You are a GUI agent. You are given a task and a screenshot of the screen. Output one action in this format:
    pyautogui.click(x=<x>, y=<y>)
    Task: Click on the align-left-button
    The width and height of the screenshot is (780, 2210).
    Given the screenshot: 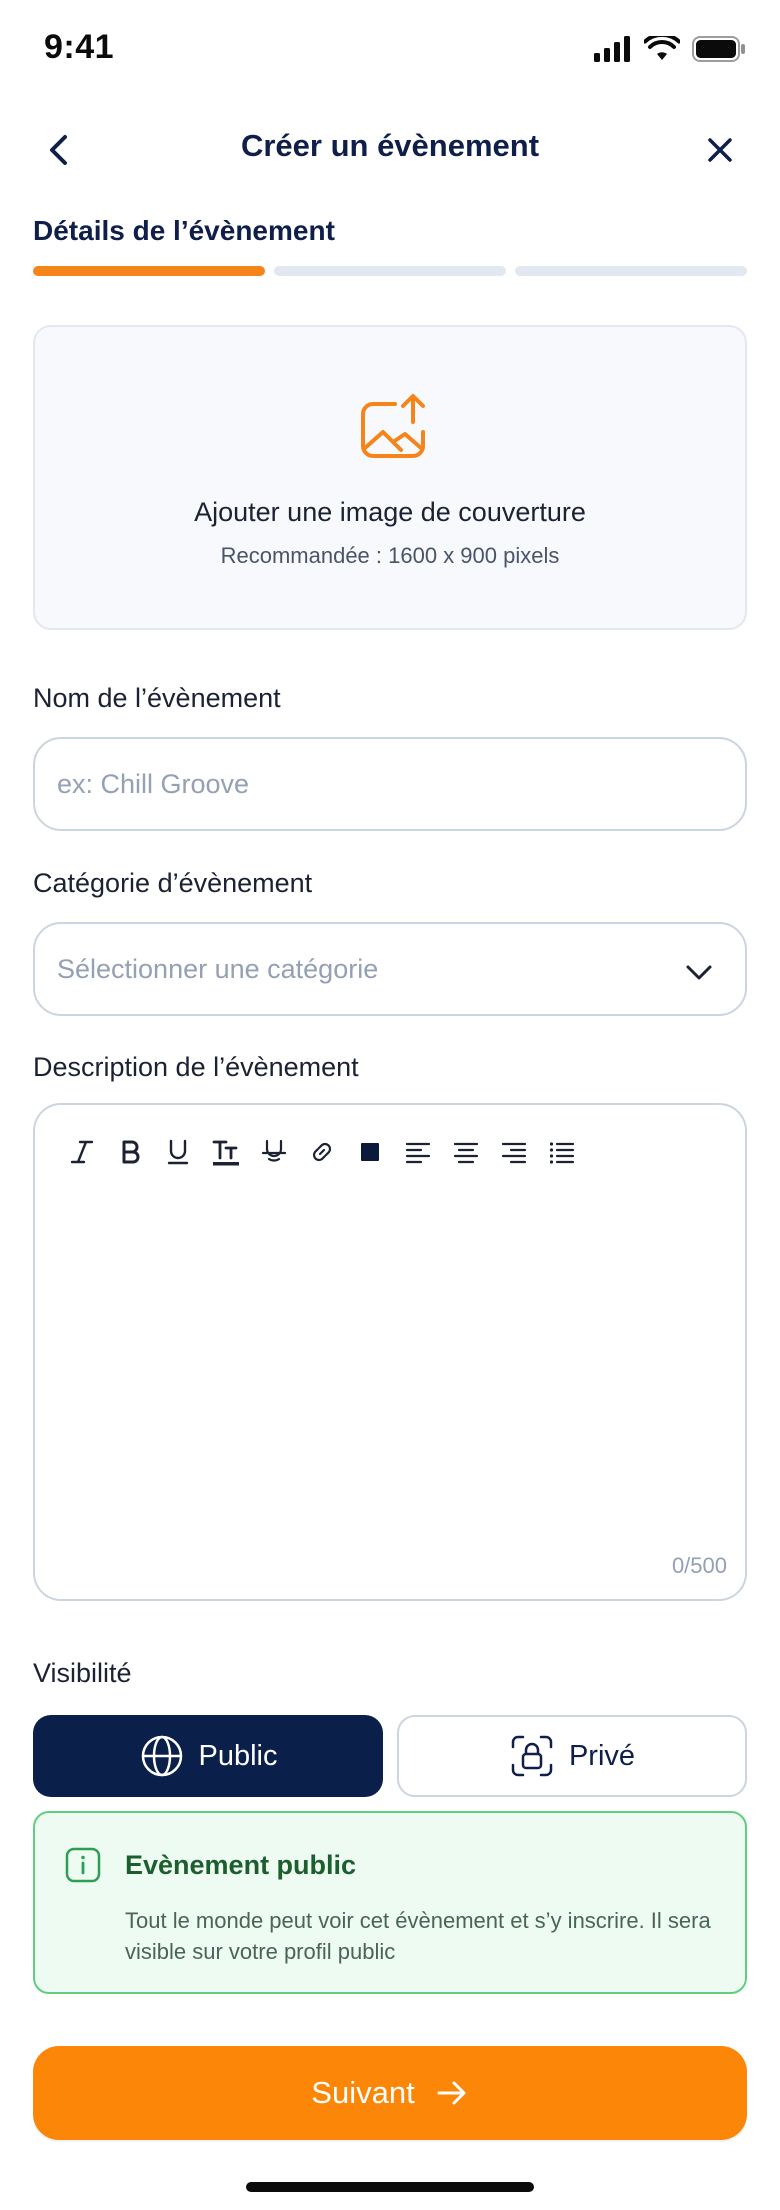 What is the action you would take?
    pyautogui.click(x=418, y=1152)
    